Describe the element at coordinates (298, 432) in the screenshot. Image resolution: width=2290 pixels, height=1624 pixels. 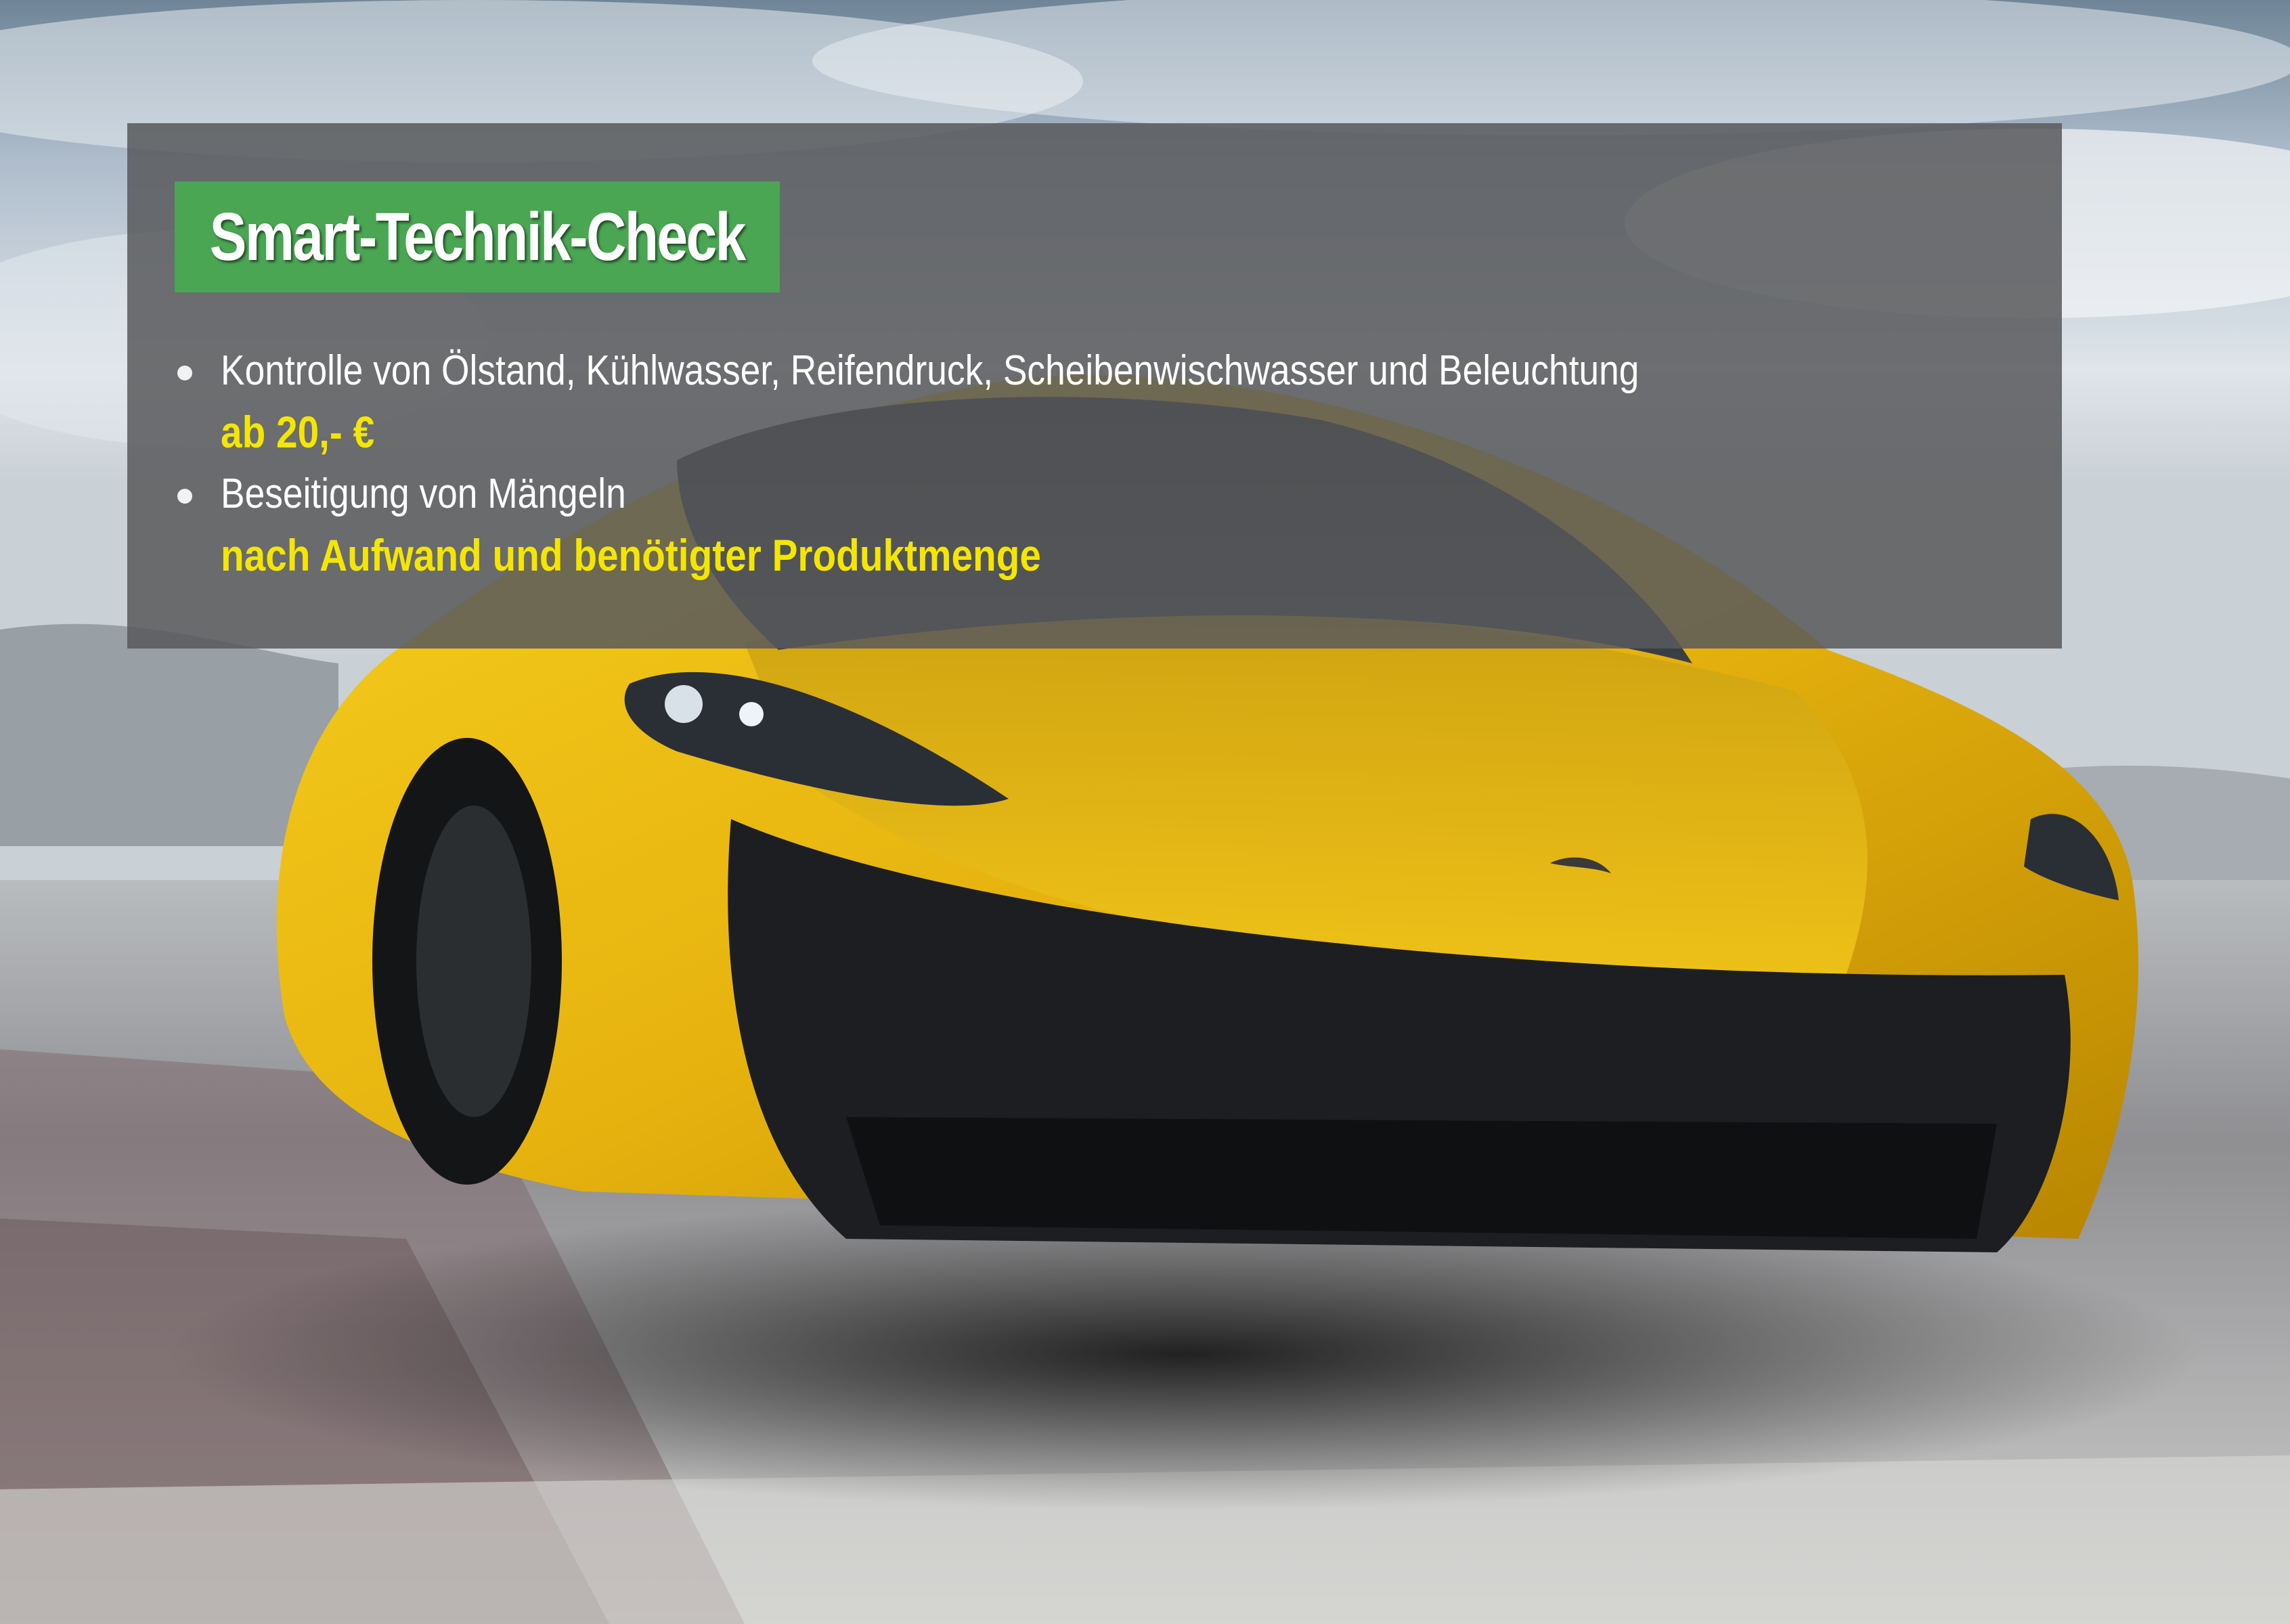
I see `service-price: ab 20,- €` at that location.